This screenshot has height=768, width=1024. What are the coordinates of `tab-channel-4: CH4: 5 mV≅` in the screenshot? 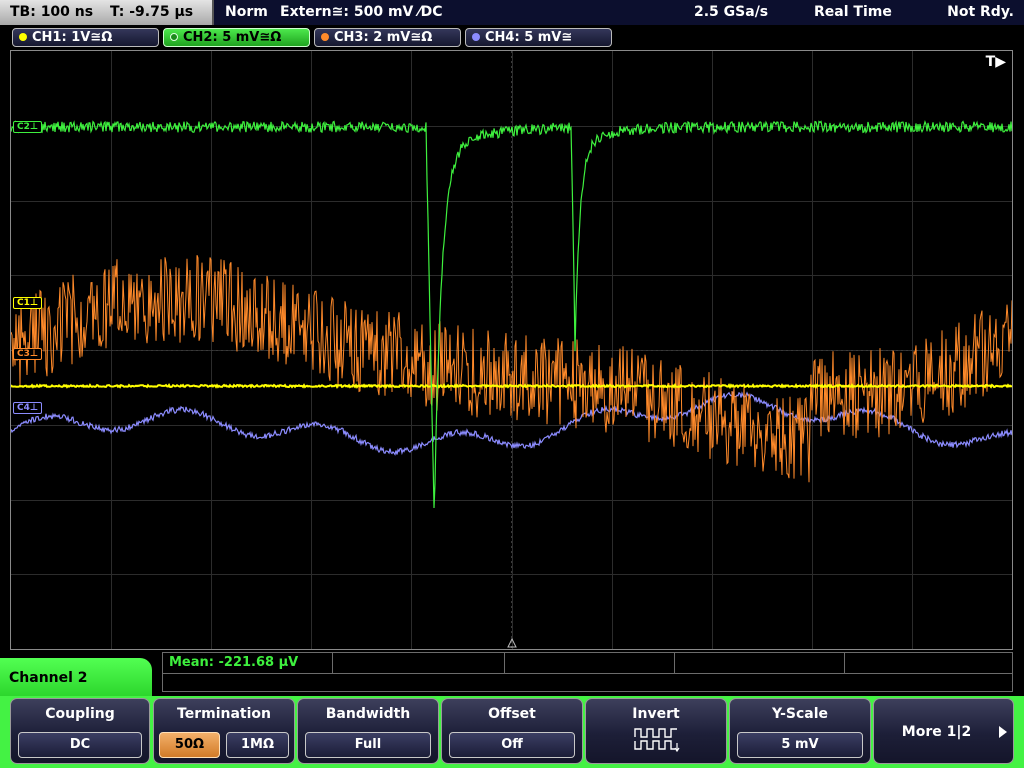 It's located at (538, 37).